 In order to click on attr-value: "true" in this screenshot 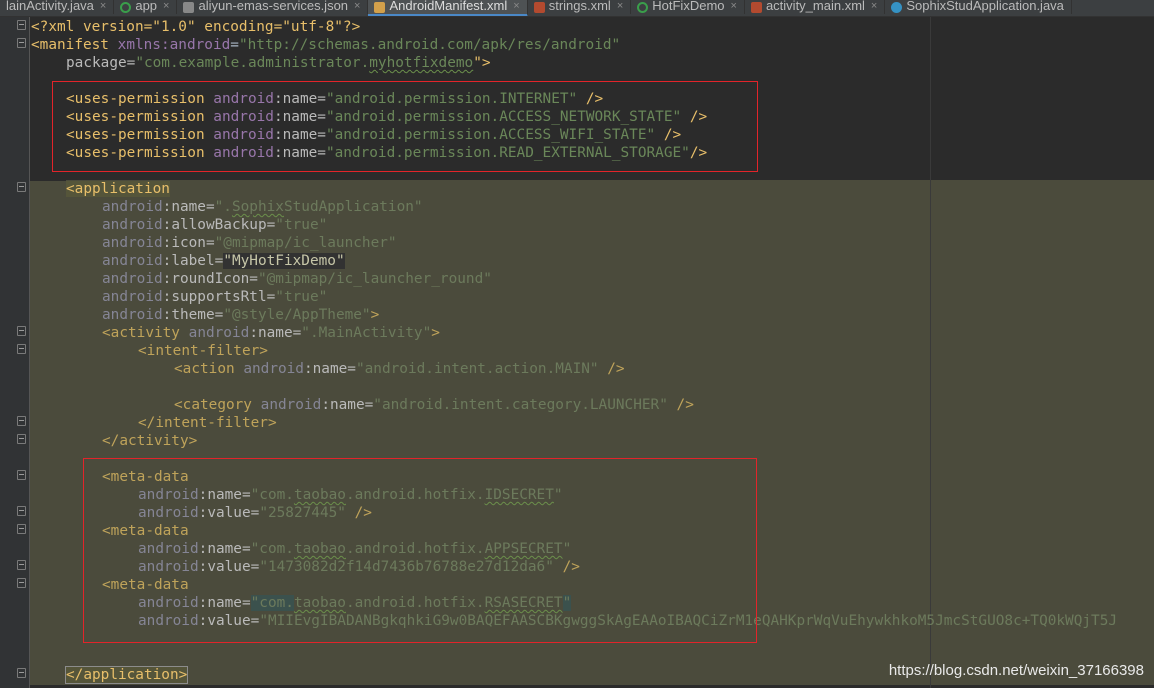, I will do `click(301, 297)`.